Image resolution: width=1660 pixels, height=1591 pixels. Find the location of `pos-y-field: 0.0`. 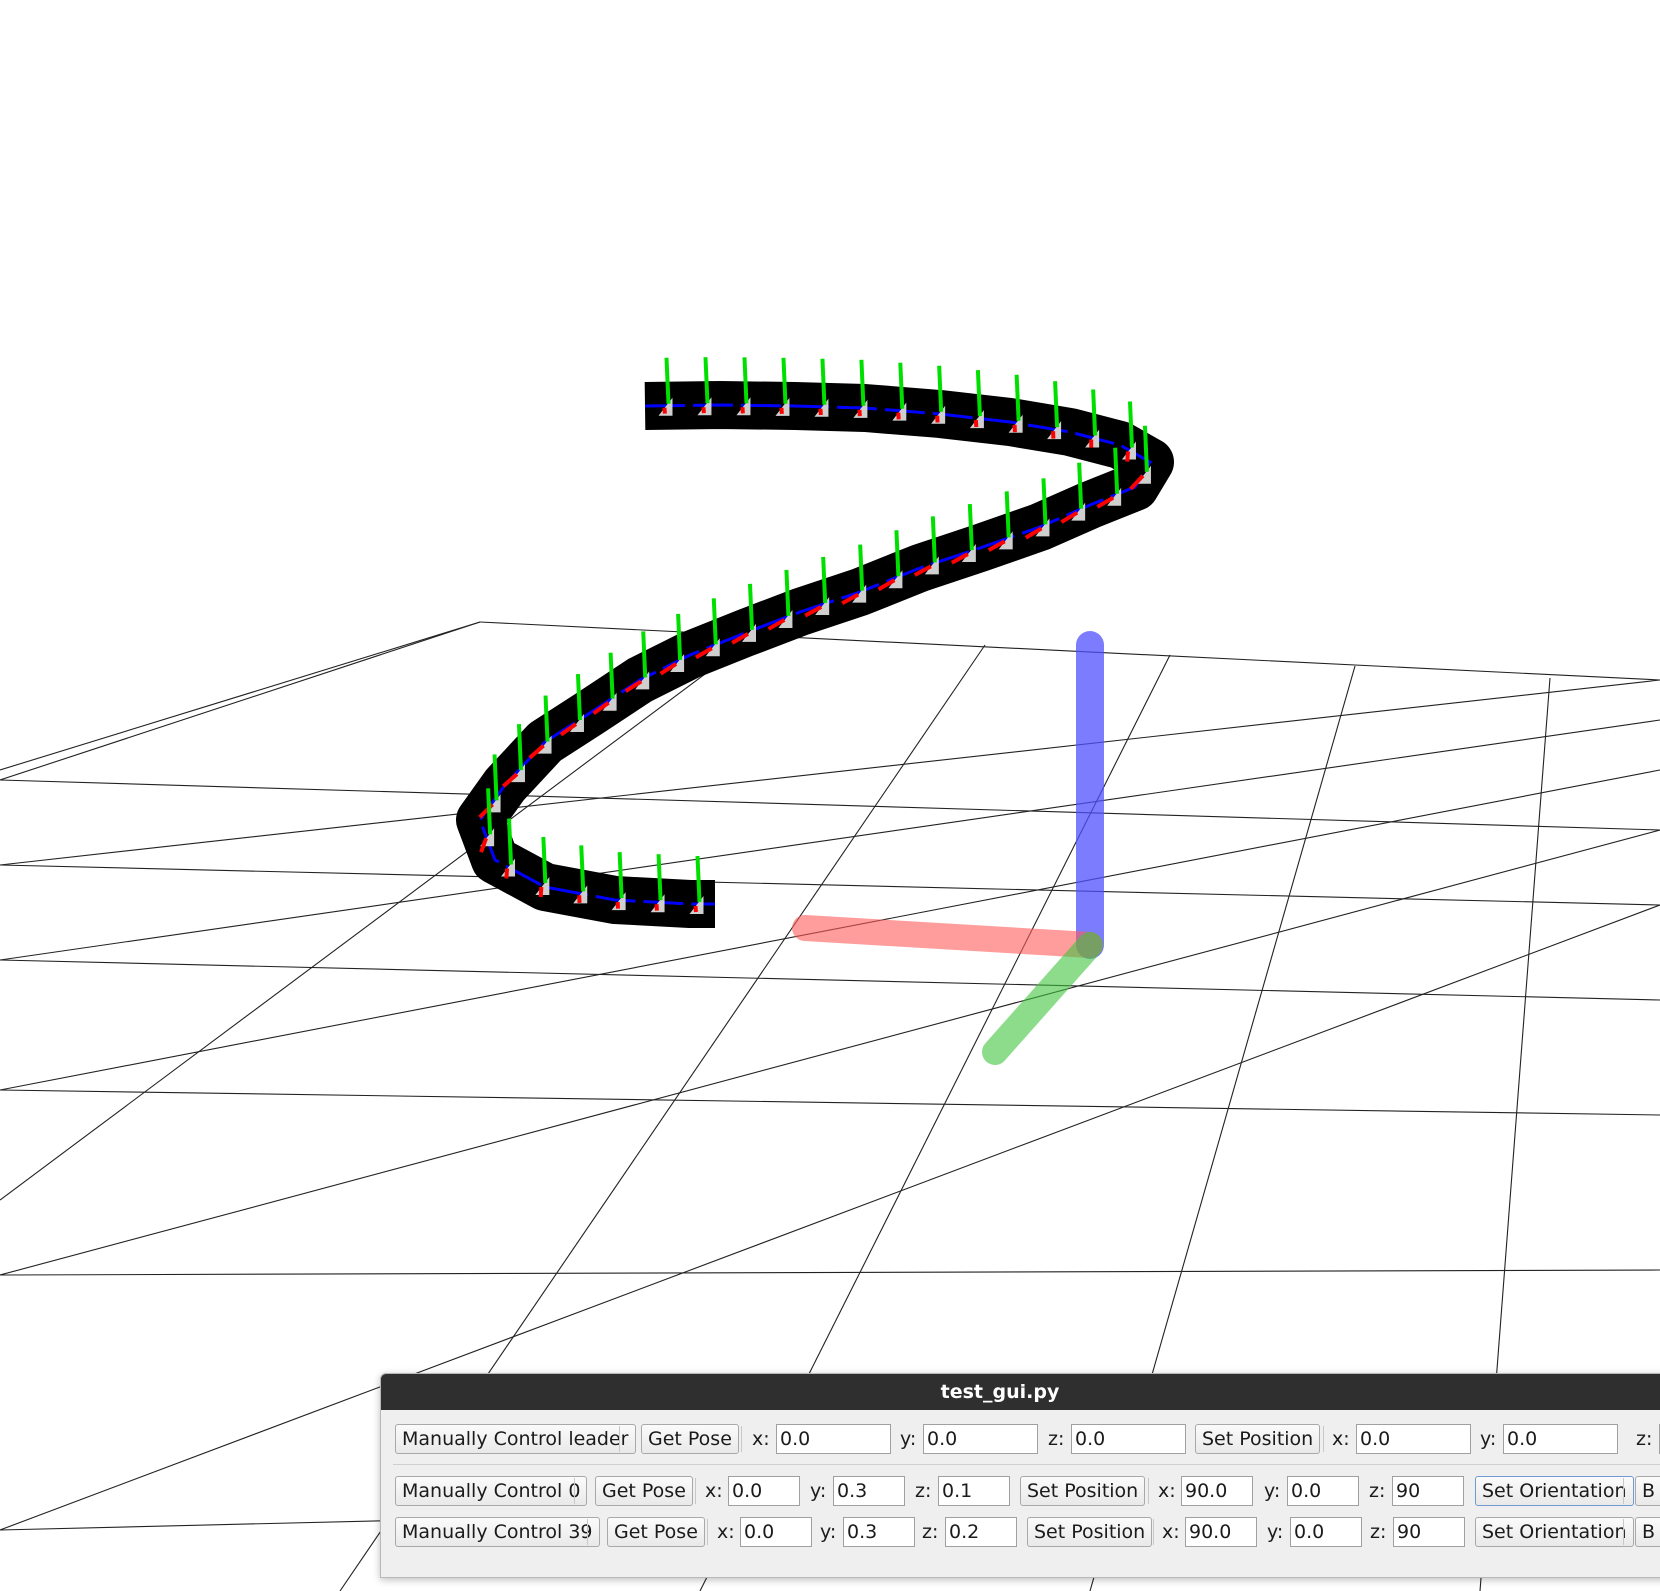

pos-y-field: 0.0 is located at coordinates (980, 1439).